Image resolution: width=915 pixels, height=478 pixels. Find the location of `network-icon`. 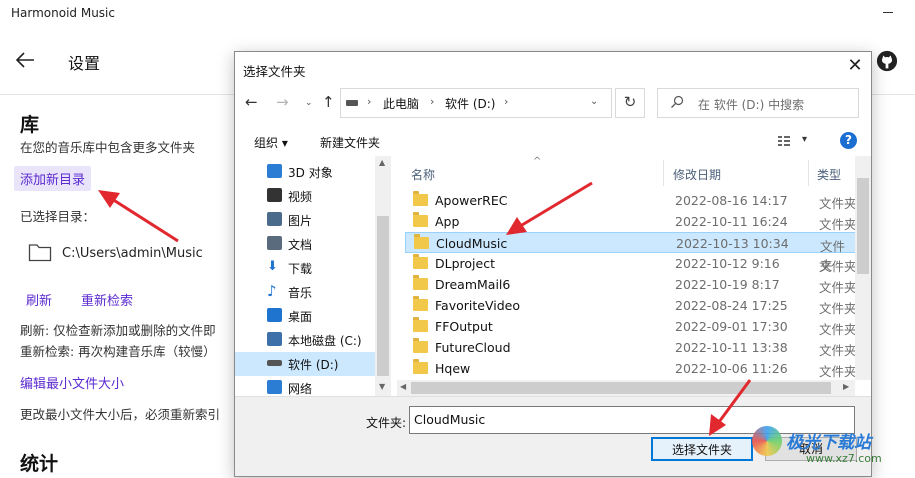

network-icon is located at coordinates (274, 387).